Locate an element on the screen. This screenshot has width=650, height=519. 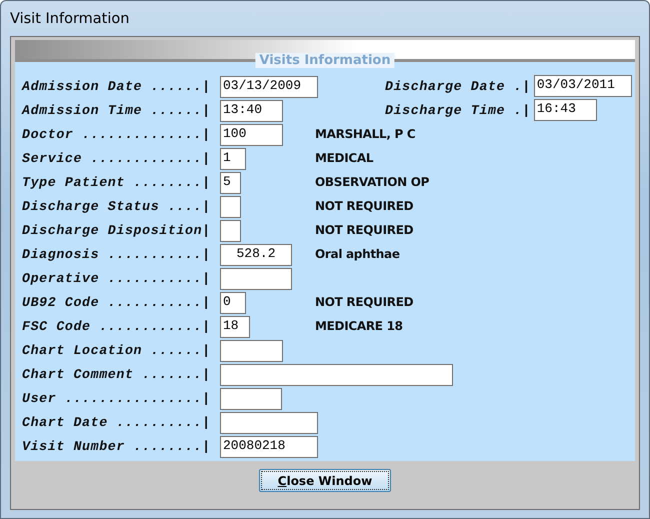
field-label: Doctor ..............| is located at coordinates (117, 134).